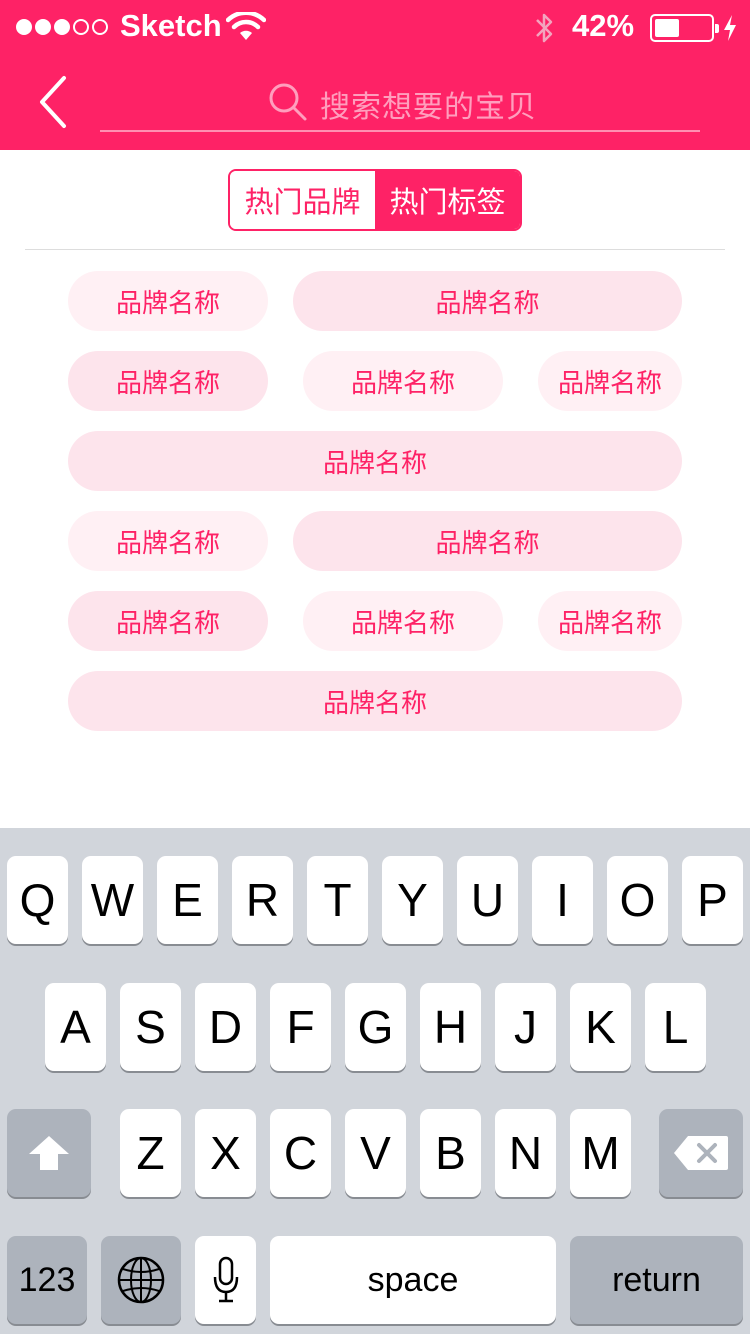  What do you see at coordinates (603, 25) in the screenshot?
I see `battery-percentage: 42%` at bounding box center [603, 25].